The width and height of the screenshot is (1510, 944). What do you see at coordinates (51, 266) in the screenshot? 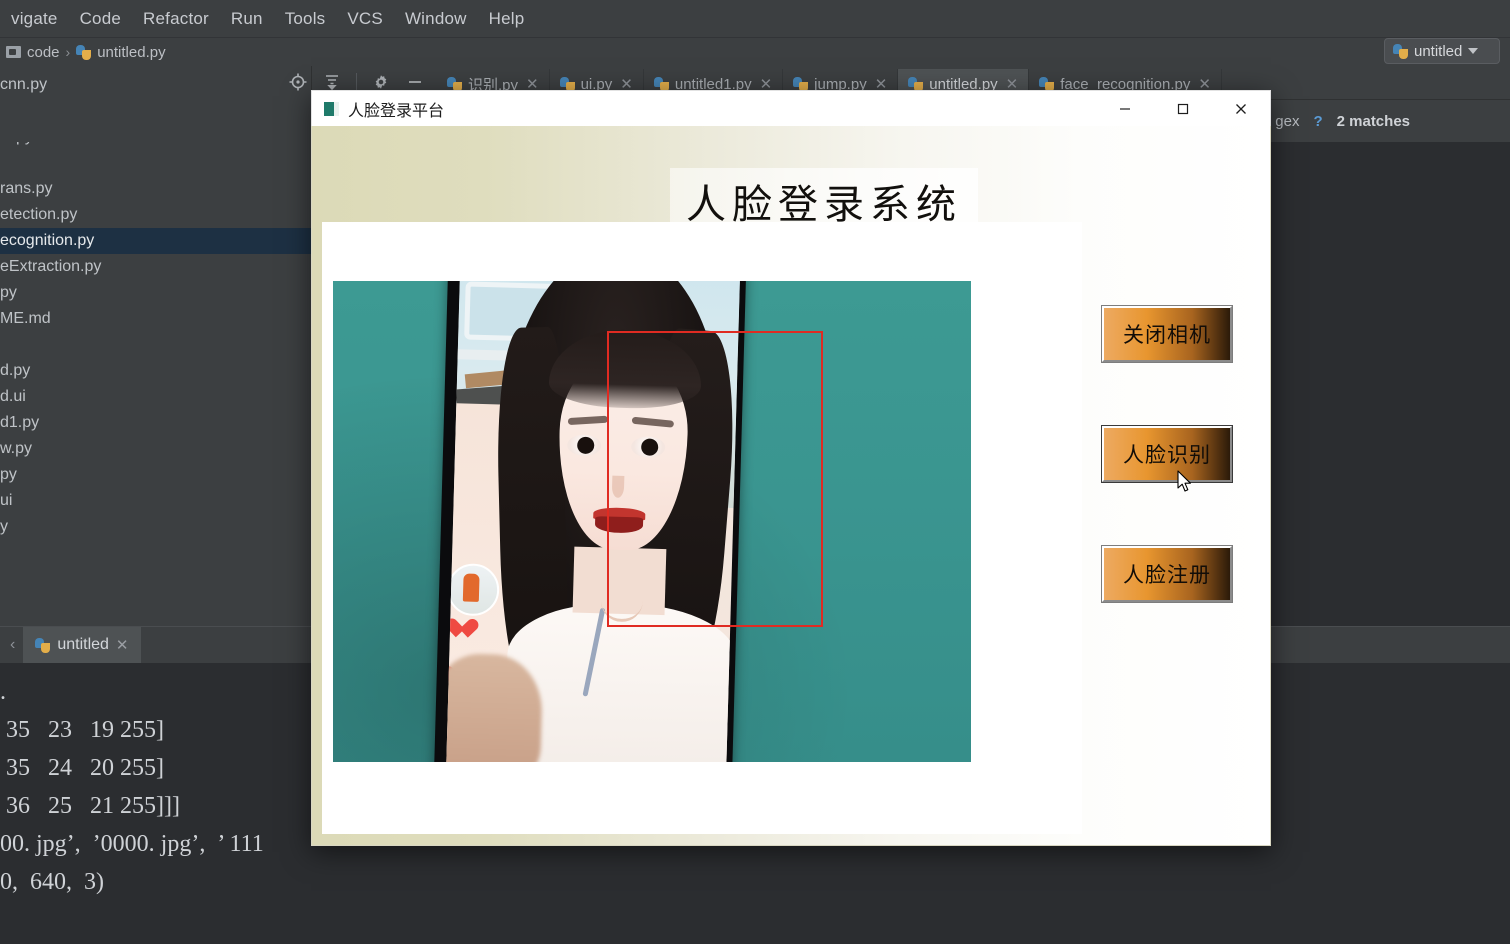
I see `file-label: eExtraction.py` at bounding box center [51, 266].